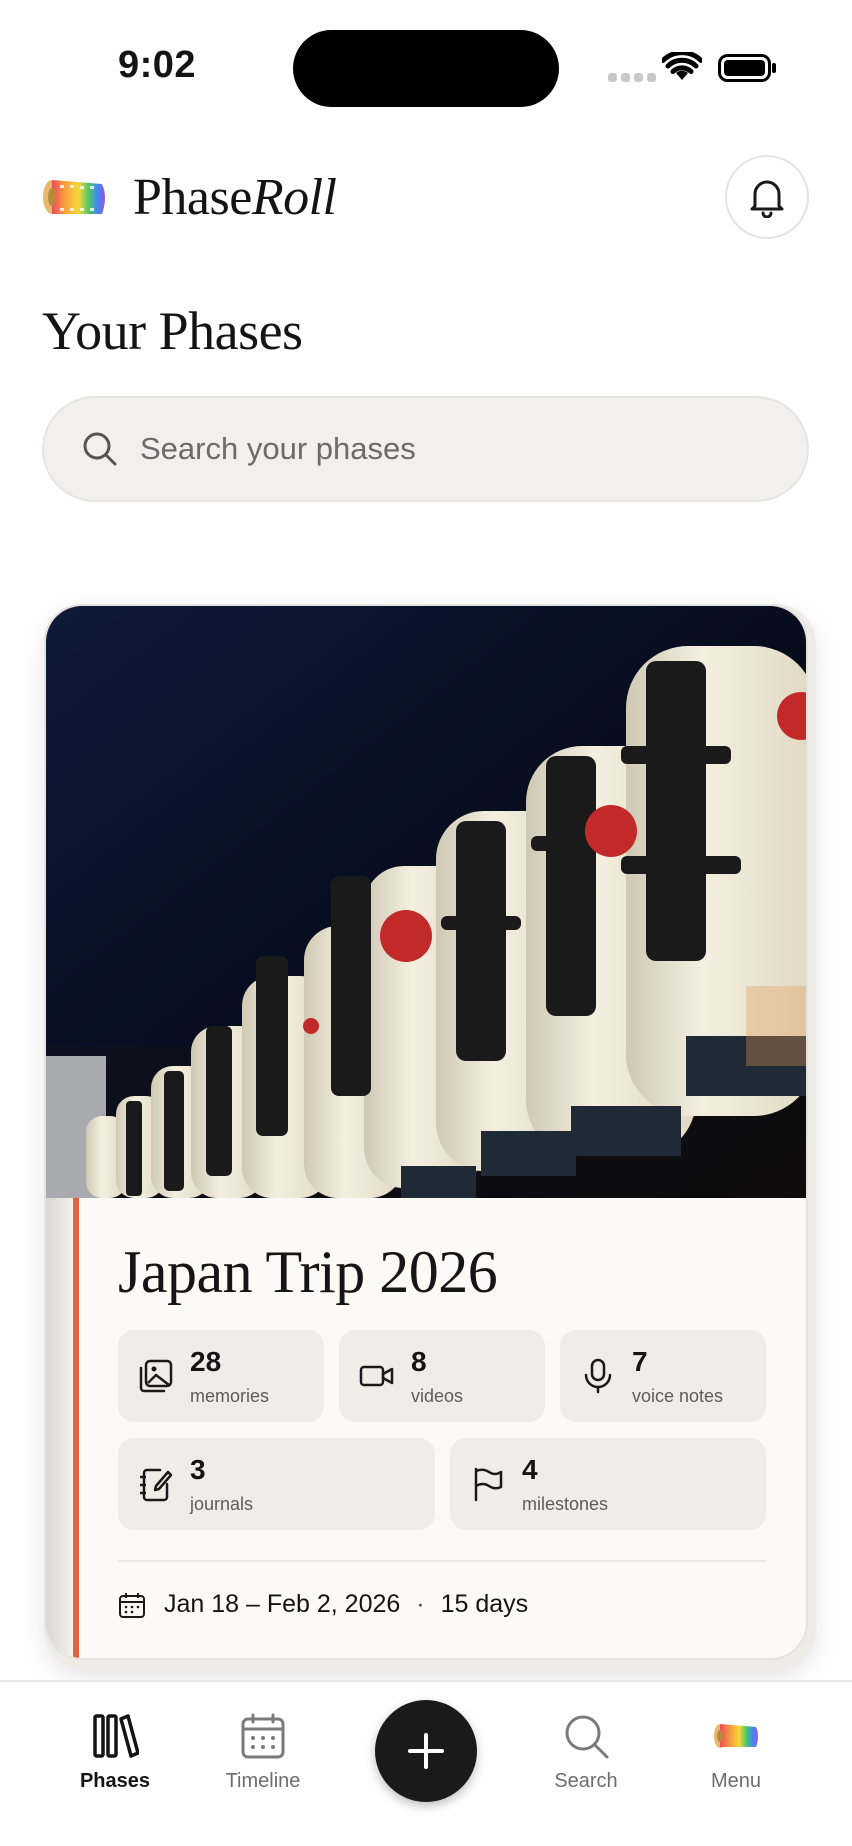 The height and width of the screenshot is (1846, 852). What do you see at coordinates (376, 1376) in the screenshot?
I see `video-camera-icon` at bounding box center [376, 1376].